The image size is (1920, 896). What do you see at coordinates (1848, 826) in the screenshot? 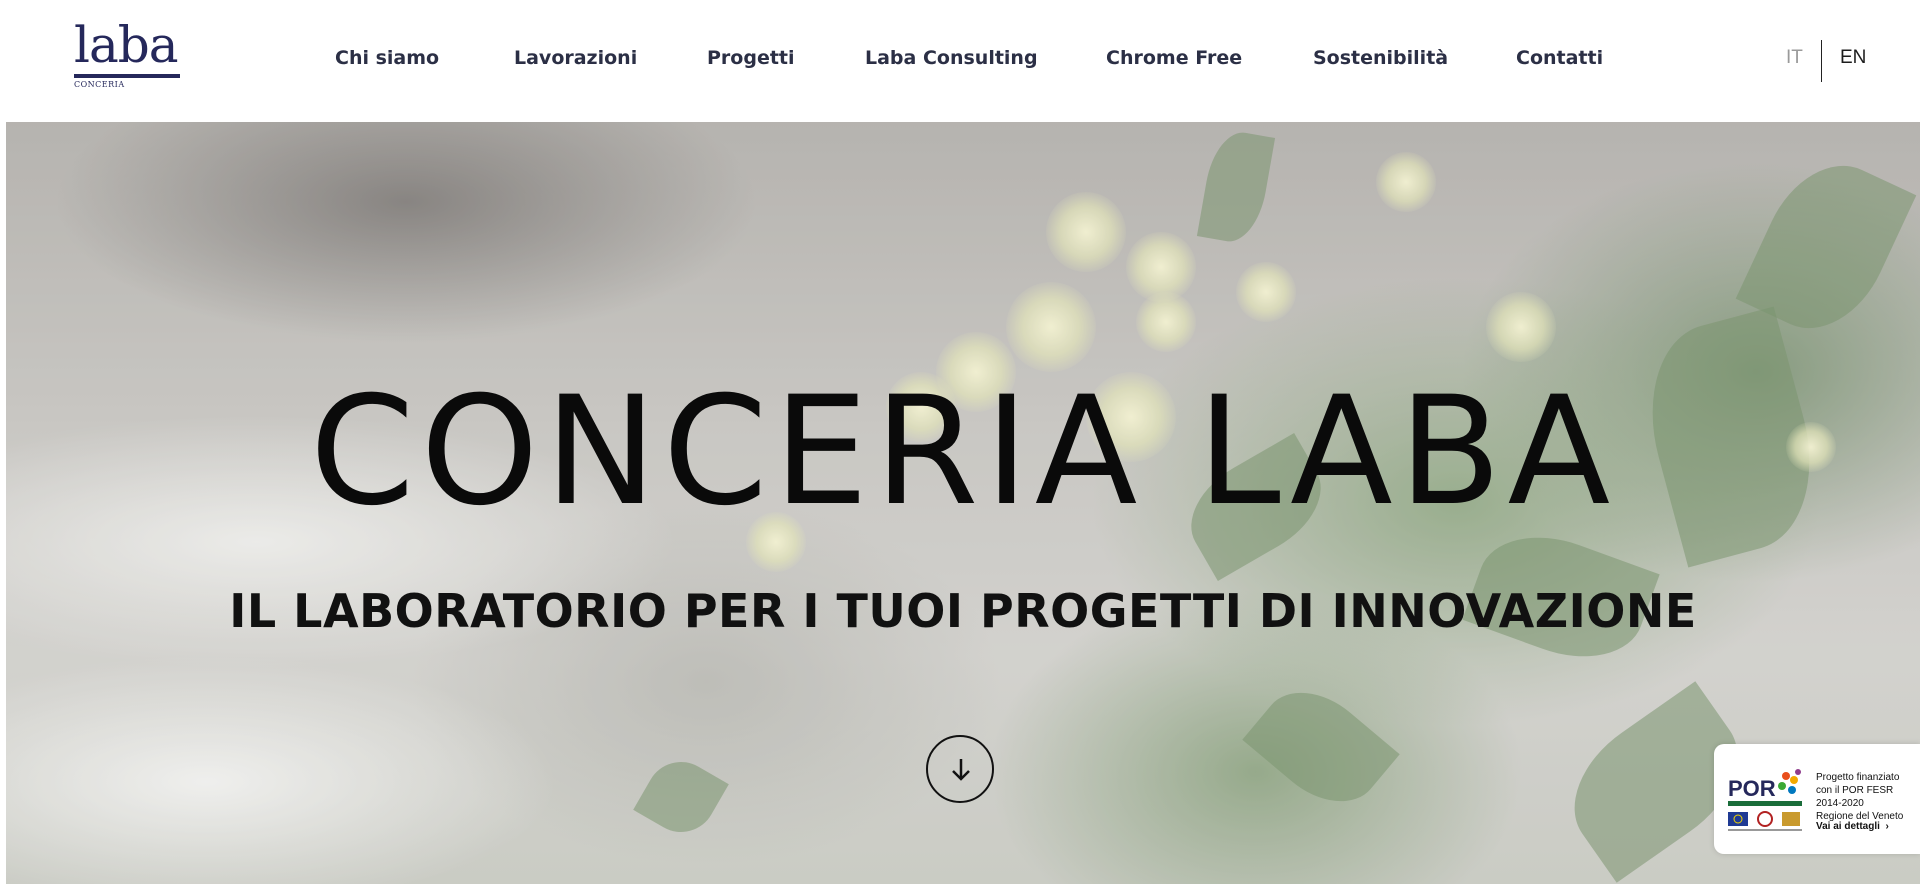
I see `por-details-label: Vai ai dettagli` at bounding box center [1848, 826].